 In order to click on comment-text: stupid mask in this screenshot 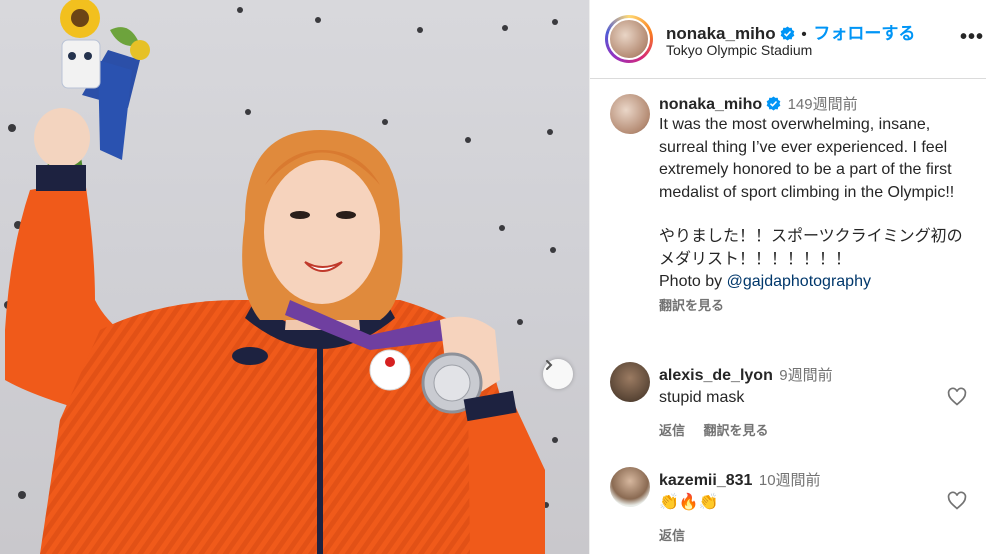, I will do `click(702, 397)`.